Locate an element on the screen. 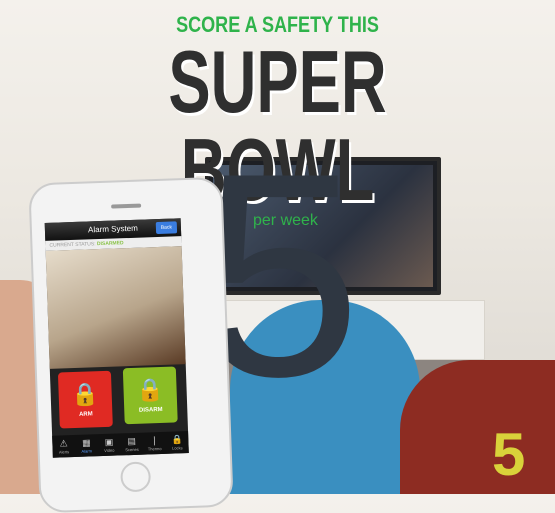 This screenshot has height=513, width=555. tab-label: Video is located at coordinates (109, 450).